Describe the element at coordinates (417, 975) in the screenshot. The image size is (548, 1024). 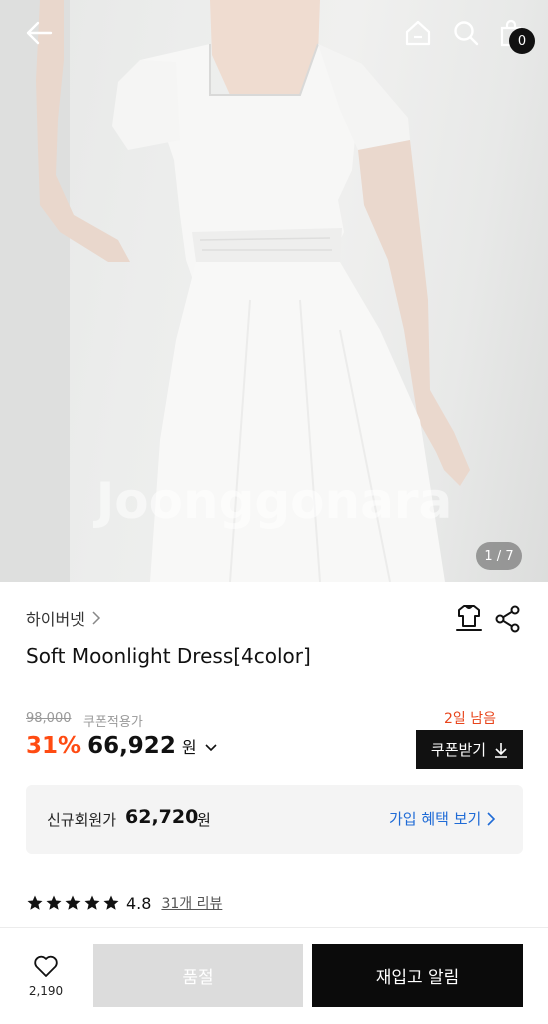
I see `restock-alert-button: 재입고 알림` at that location.